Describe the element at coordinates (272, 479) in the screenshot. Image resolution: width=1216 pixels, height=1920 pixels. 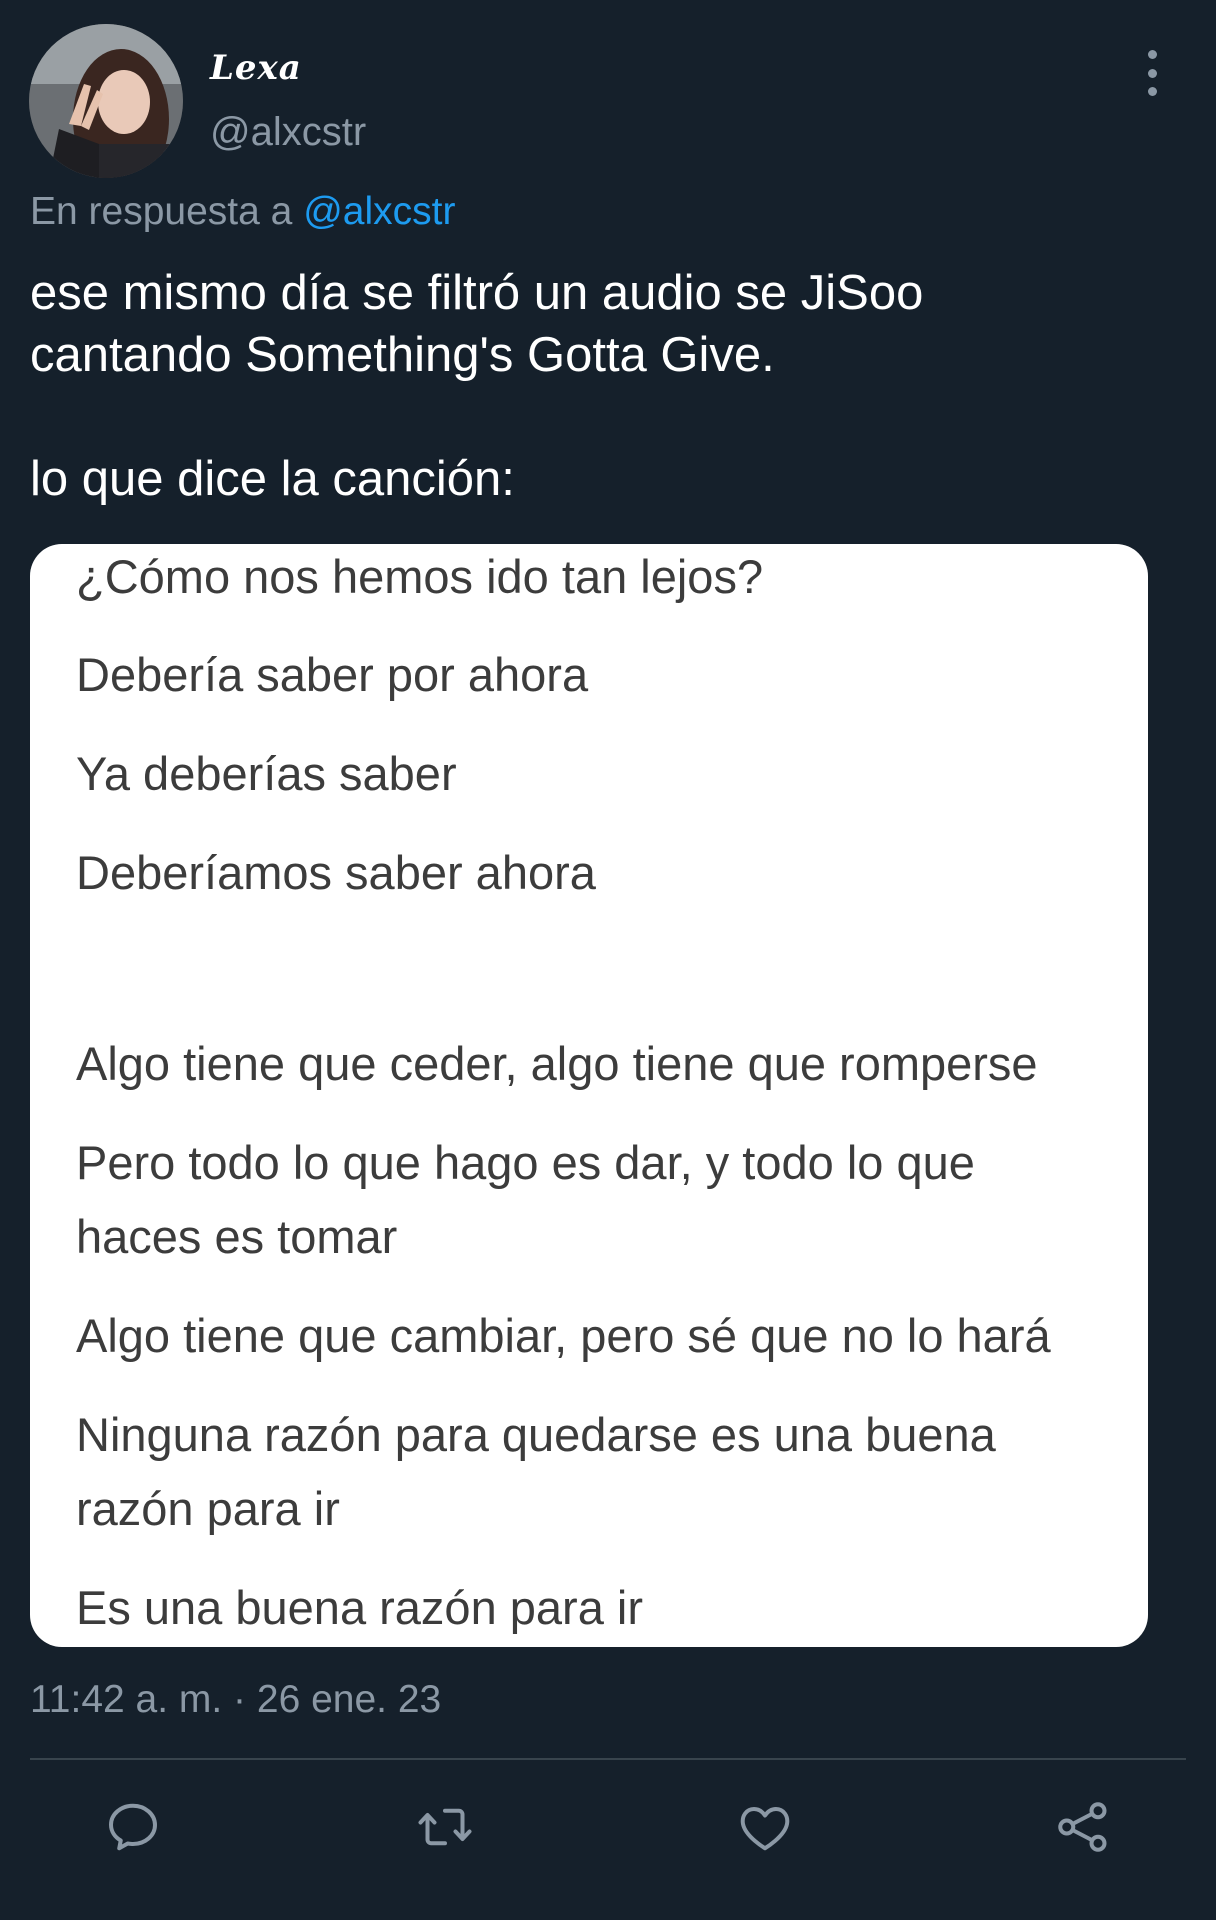
I see `tweet-text-line: lo que dice la canción:` at that location.